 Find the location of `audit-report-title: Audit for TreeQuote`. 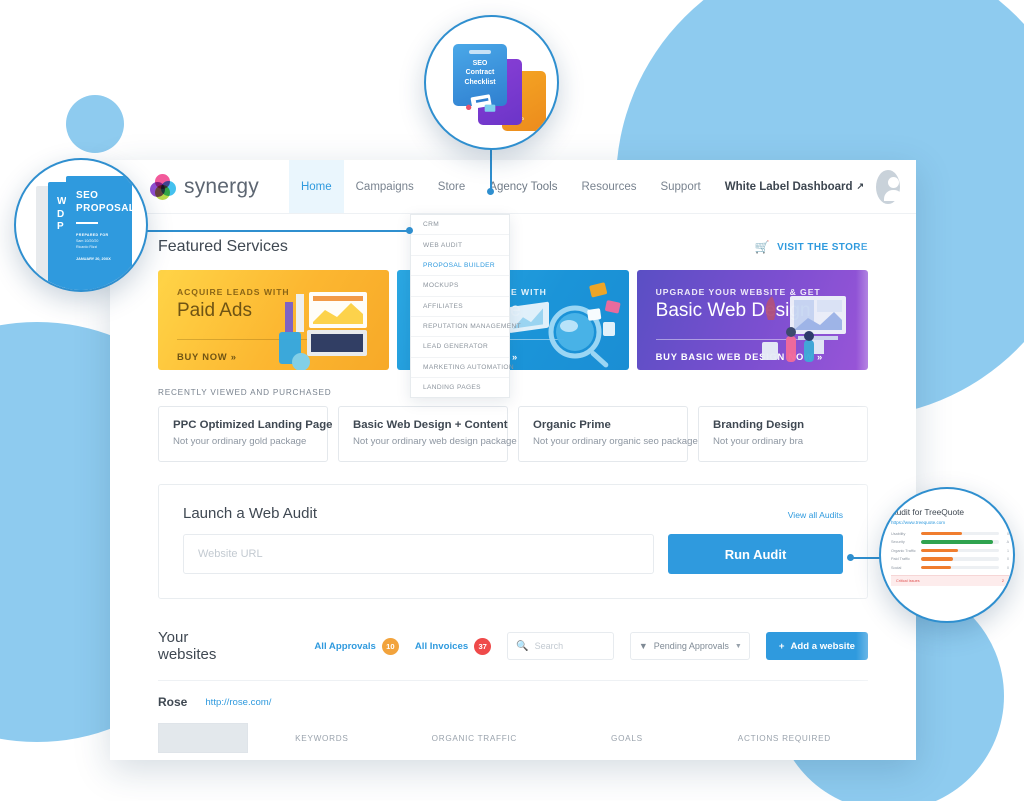

audit-report-title: Audit for TreeQuote is located at coordinates (928, 512).